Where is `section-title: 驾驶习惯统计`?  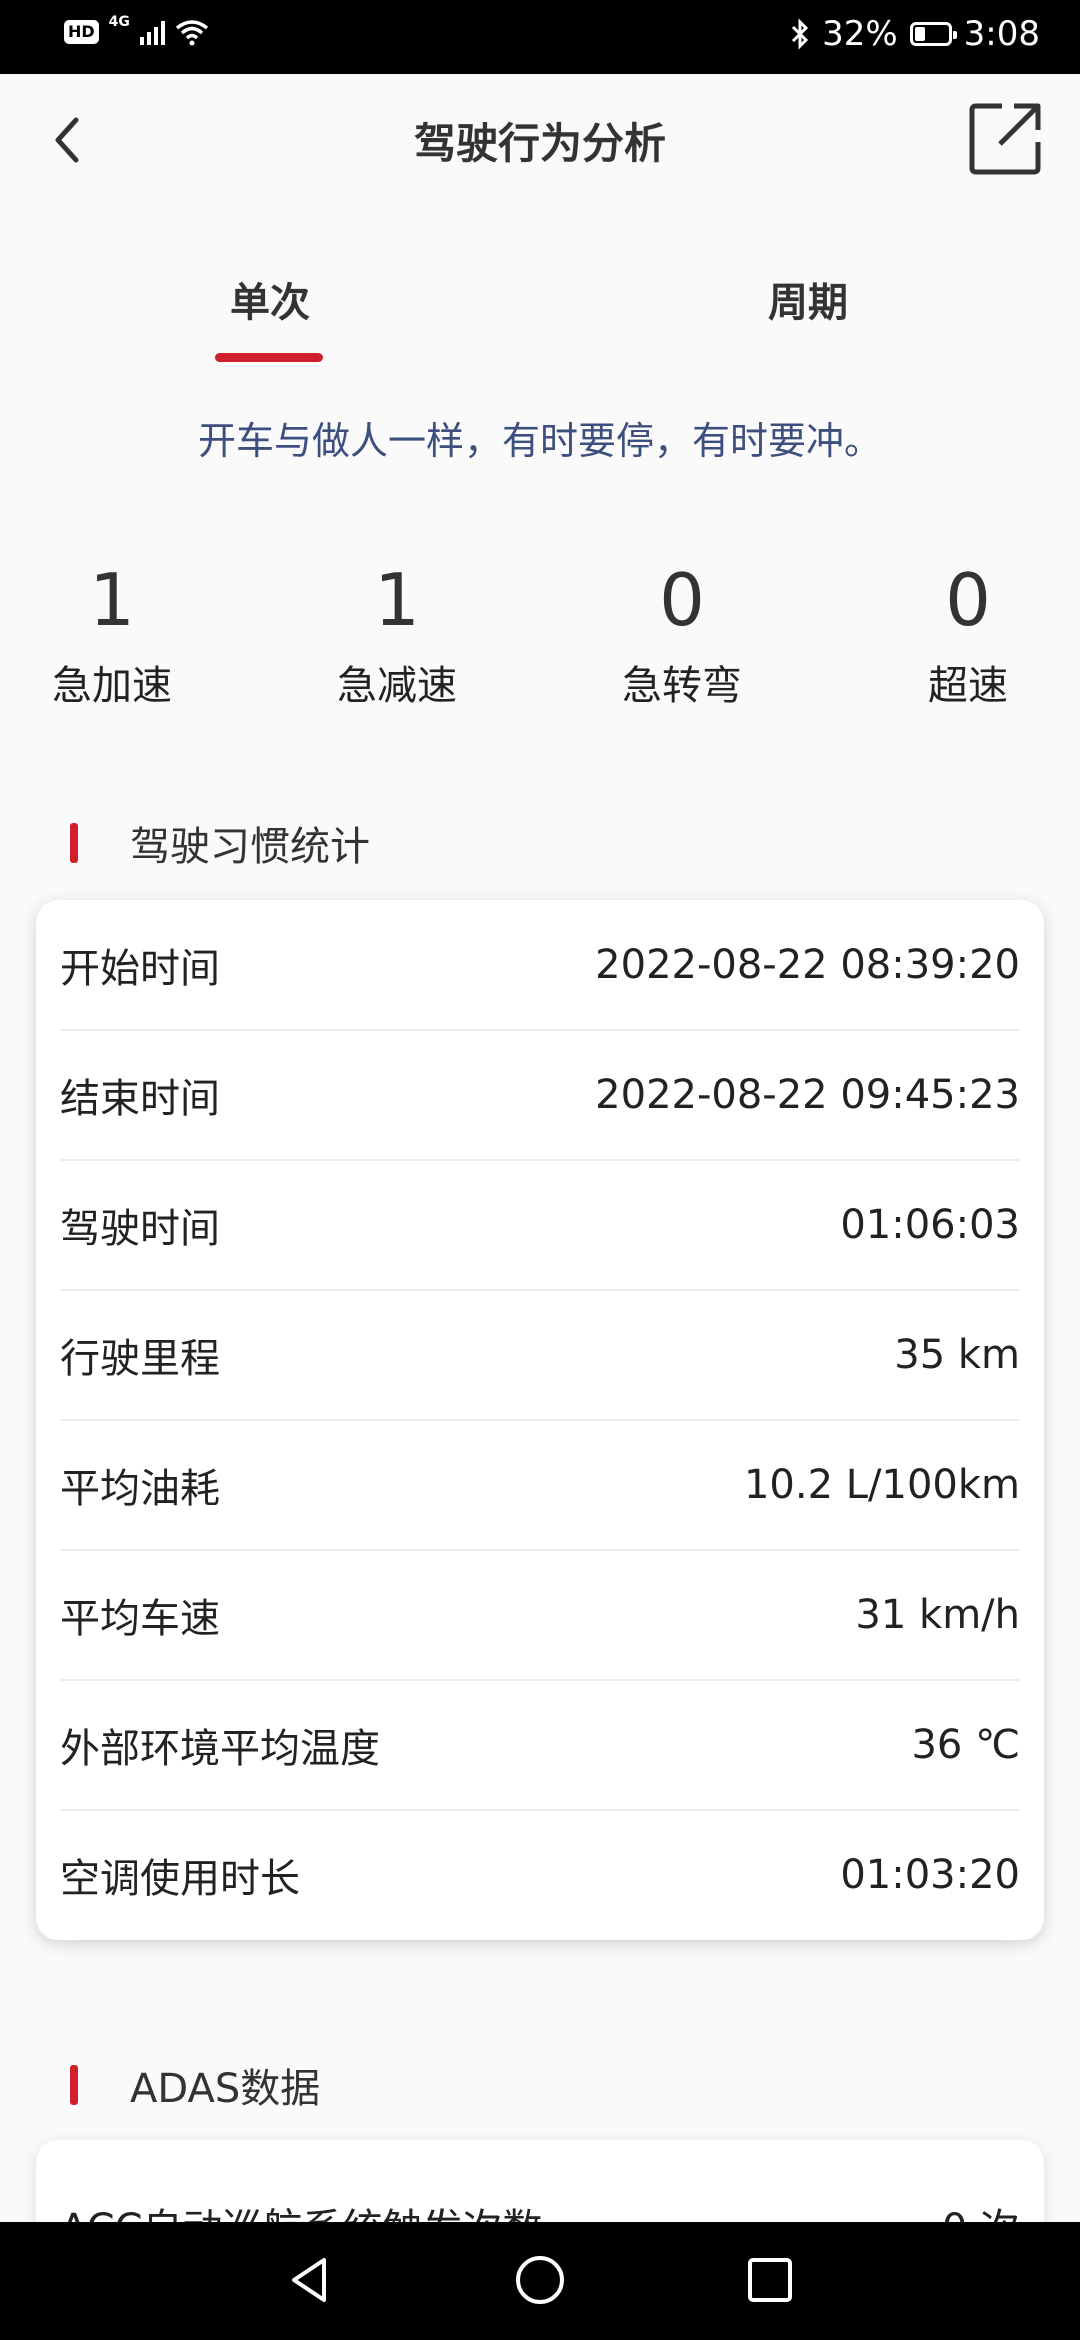
section-title: 驾驶习惯统计 is located at coordinates (250, 847).